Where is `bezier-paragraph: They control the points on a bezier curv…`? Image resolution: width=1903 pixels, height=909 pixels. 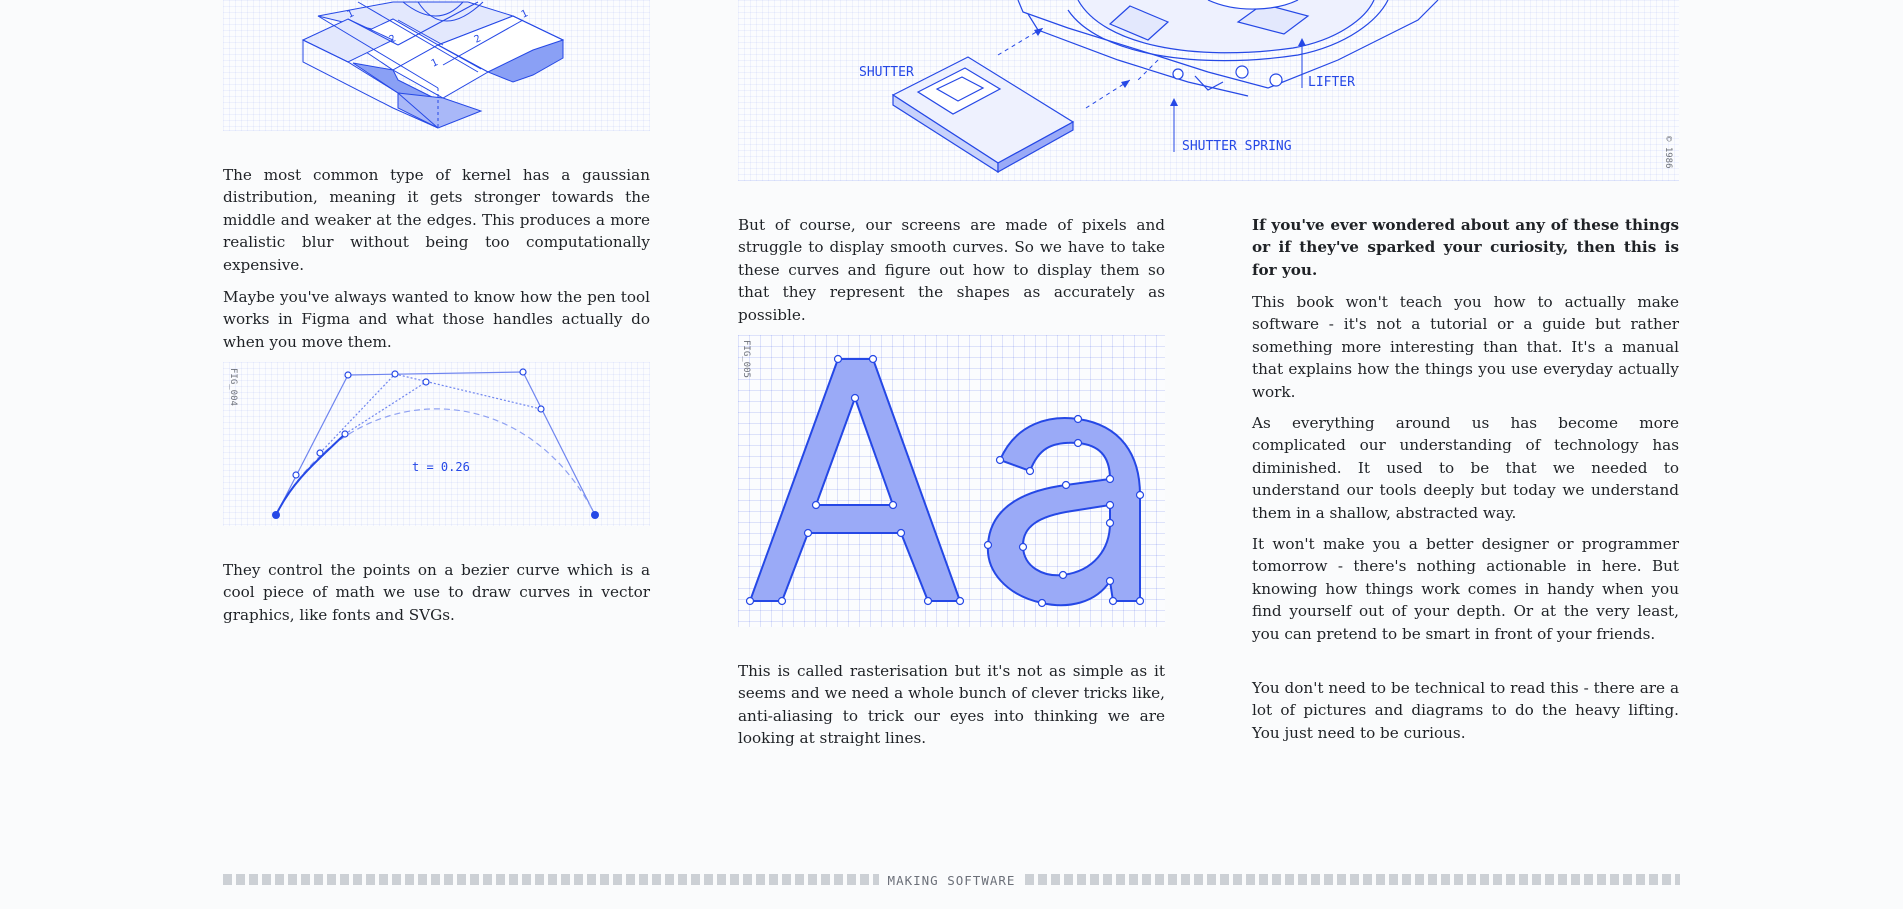 bezier-paragraph: They control the points on a bezier curv… is located at coordinates (436, 592).